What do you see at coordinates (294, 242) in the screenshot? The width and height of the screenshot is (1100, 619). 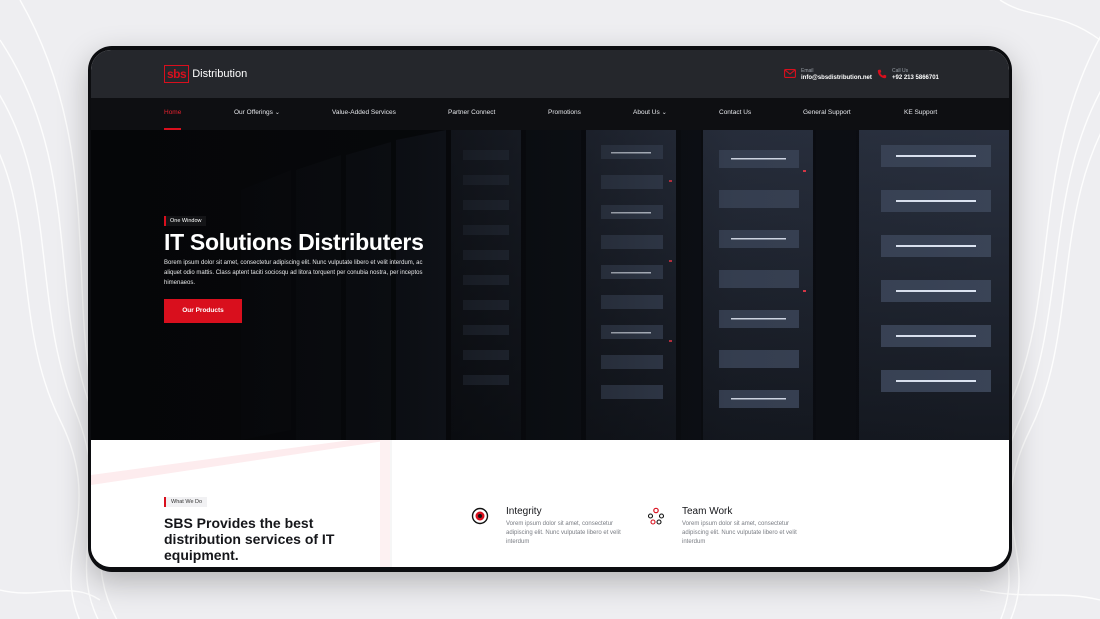 I see `hero-title: IT Solutions Distributers` at bounding box center [294, 242].